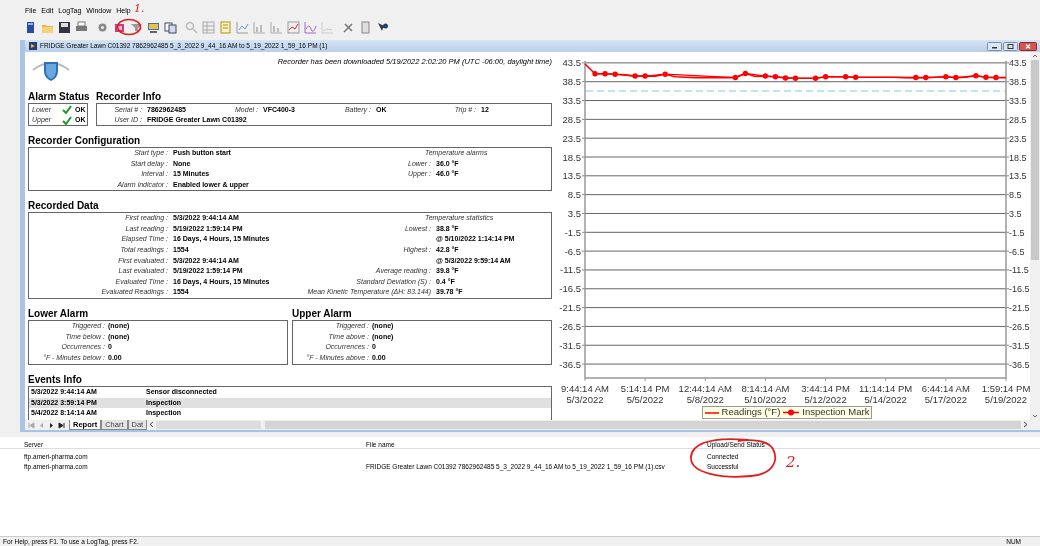 The image size is (1040, 546). I want to click on section-heading: Upper Alarm, so click(322, 313).